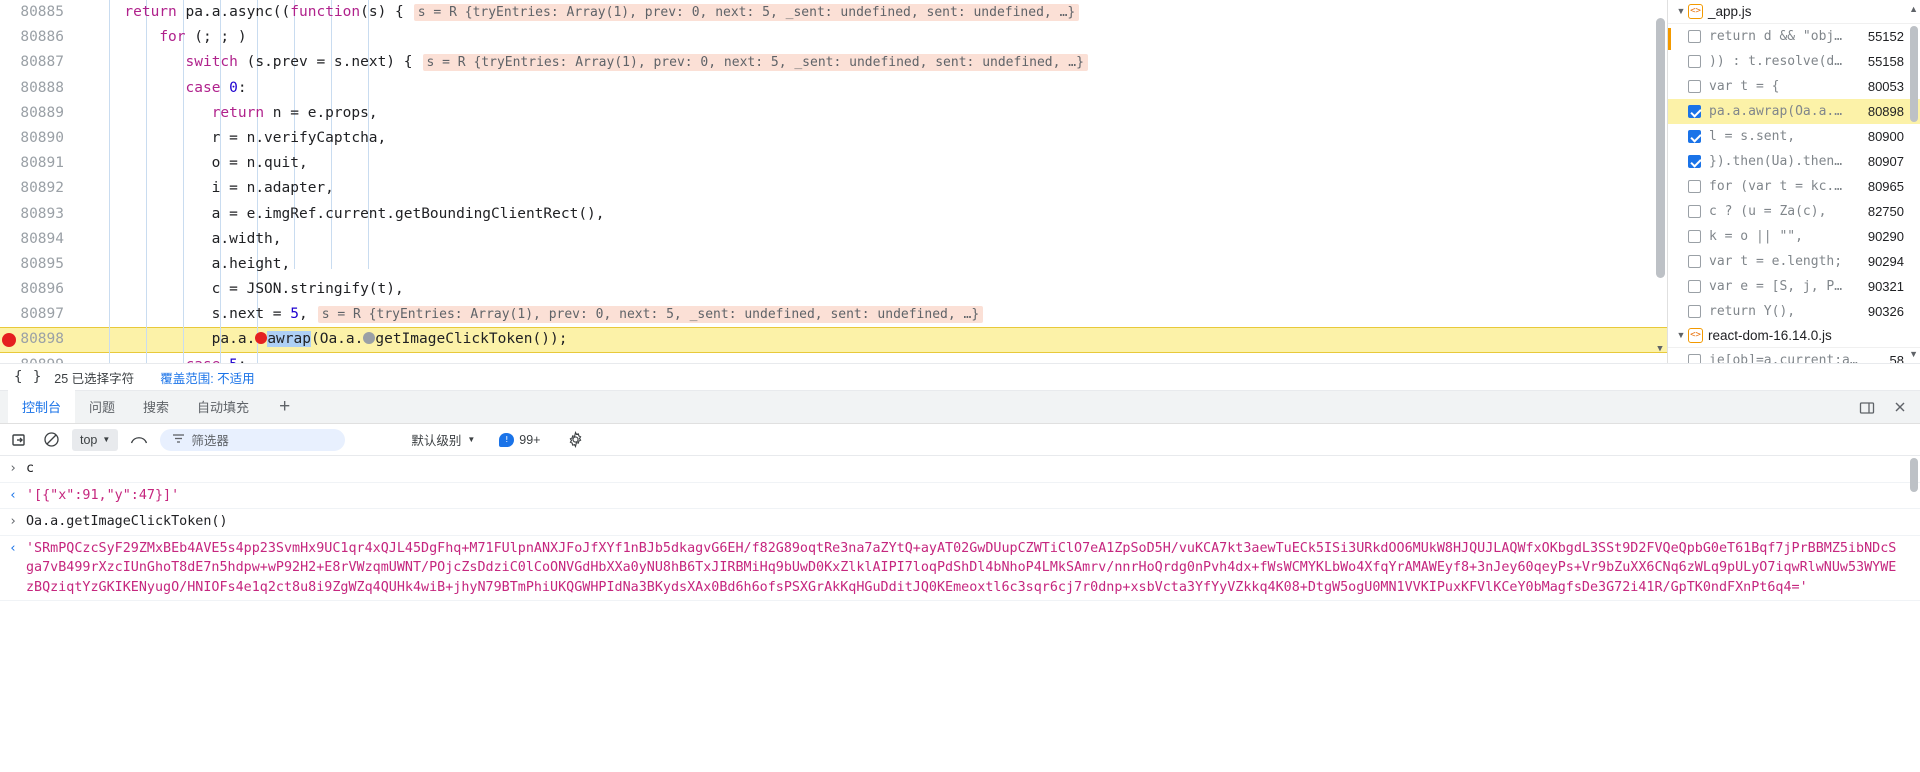 This screenshot has width=1920, height=772. Describe the element at coordinates (1794, 311) in the screenshot. I see `breakpoint-item: return Y(), 90326` at that location.